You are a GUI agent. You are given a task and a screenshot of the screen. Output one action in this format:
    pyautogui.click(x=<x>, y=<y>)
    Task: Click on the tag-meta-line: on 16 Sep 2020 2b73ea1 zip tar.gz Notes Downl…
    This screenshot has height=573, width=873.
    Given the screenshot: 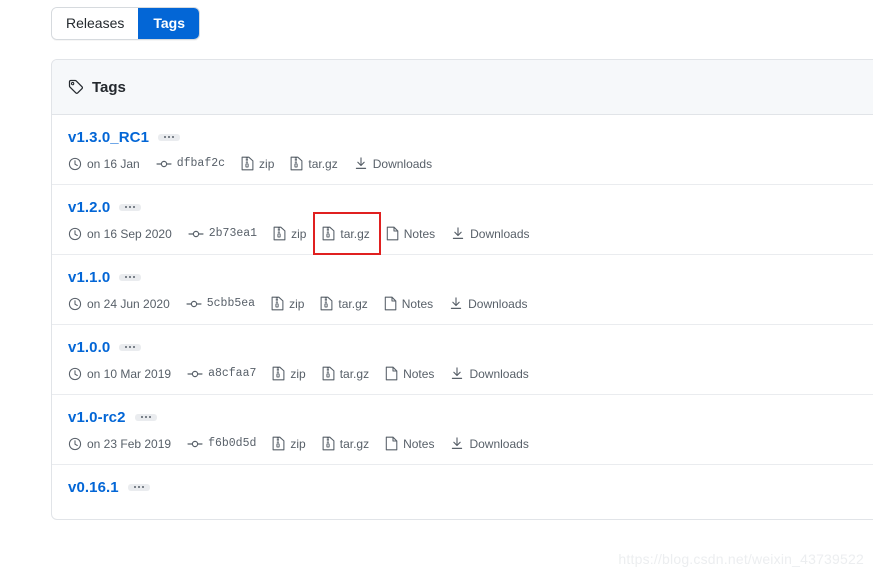 What is the action you would take?
    pyautogui.click(x=470, y=233)
    